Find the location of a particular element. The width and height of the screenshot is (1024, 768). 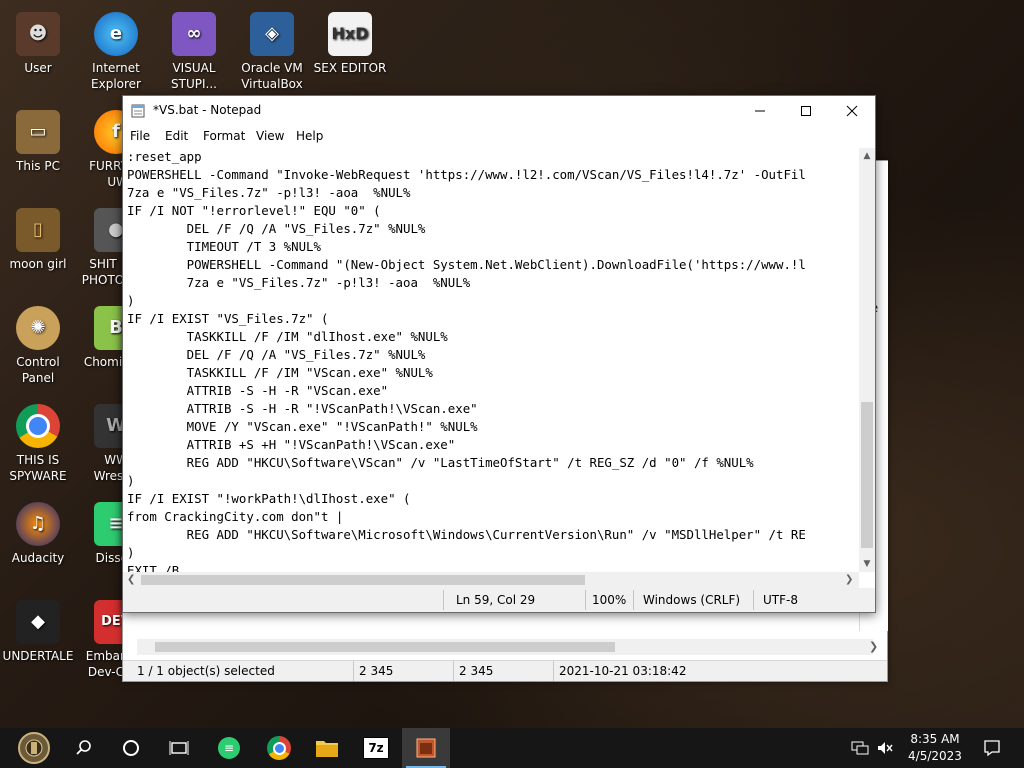

maximize-button is located at coordinates (806, 111).